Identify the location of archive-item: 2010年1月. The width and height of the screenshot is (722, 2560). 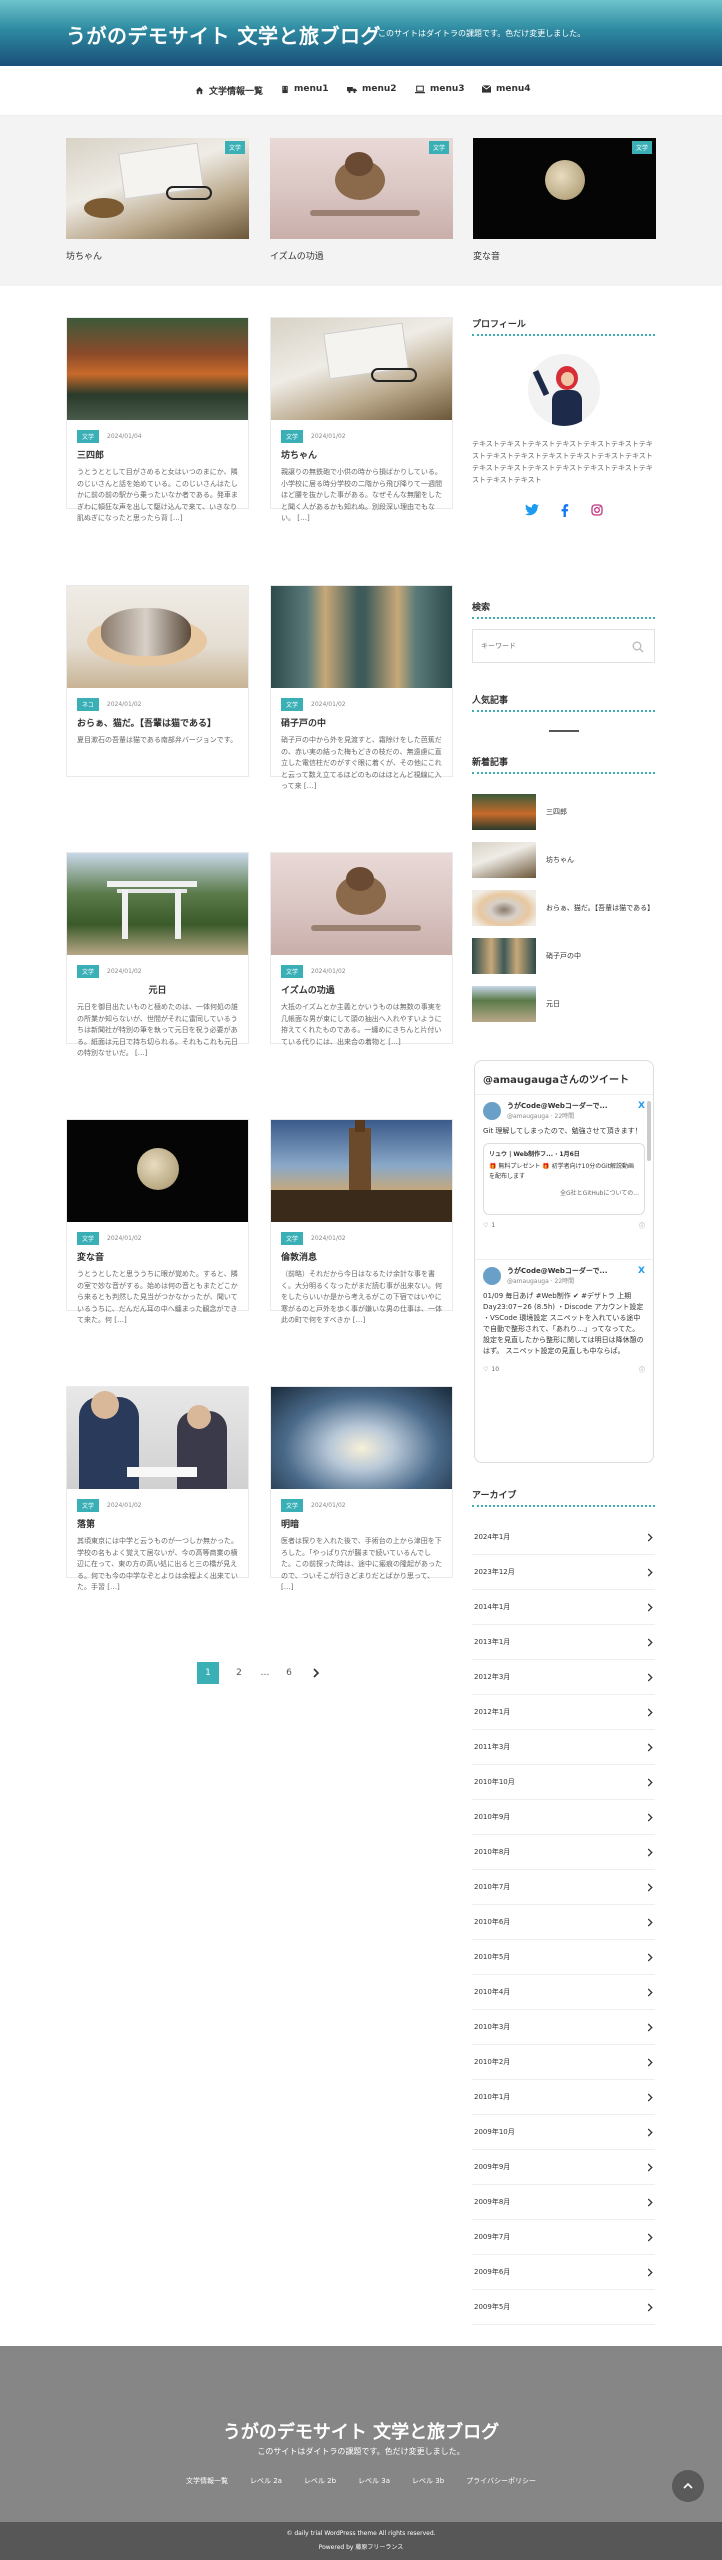
(563, 2097).